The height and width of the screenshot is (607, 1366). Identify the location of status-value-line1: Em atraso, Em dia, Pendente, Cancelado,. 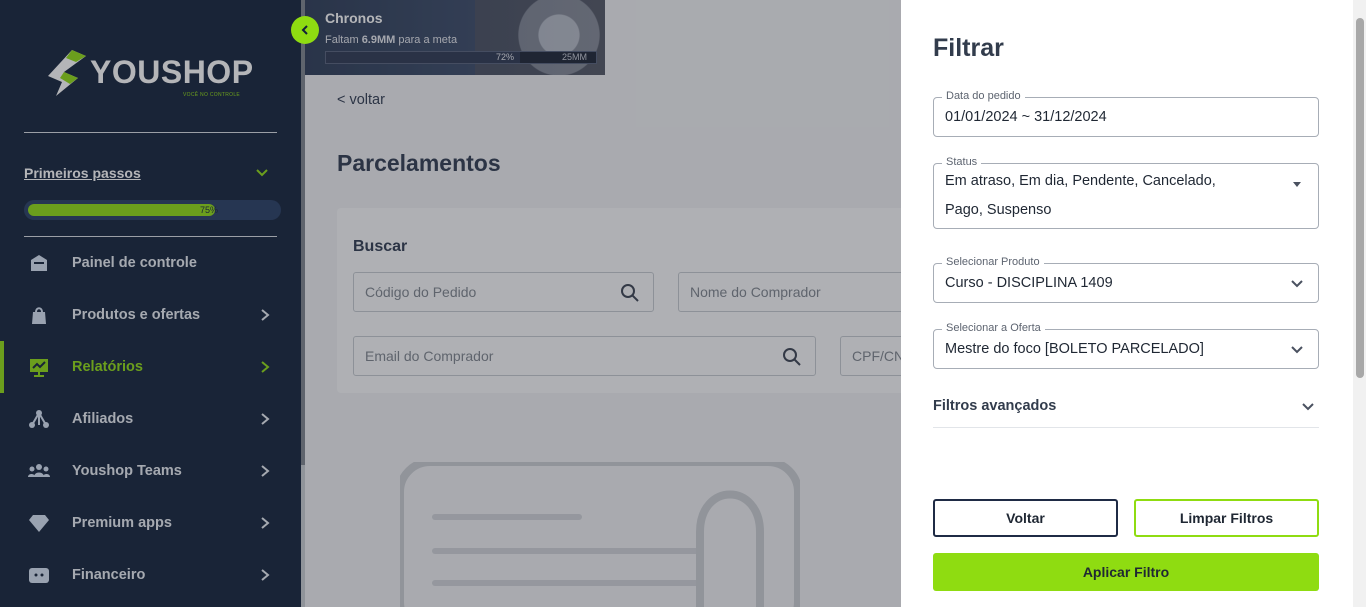
(1080, 181).